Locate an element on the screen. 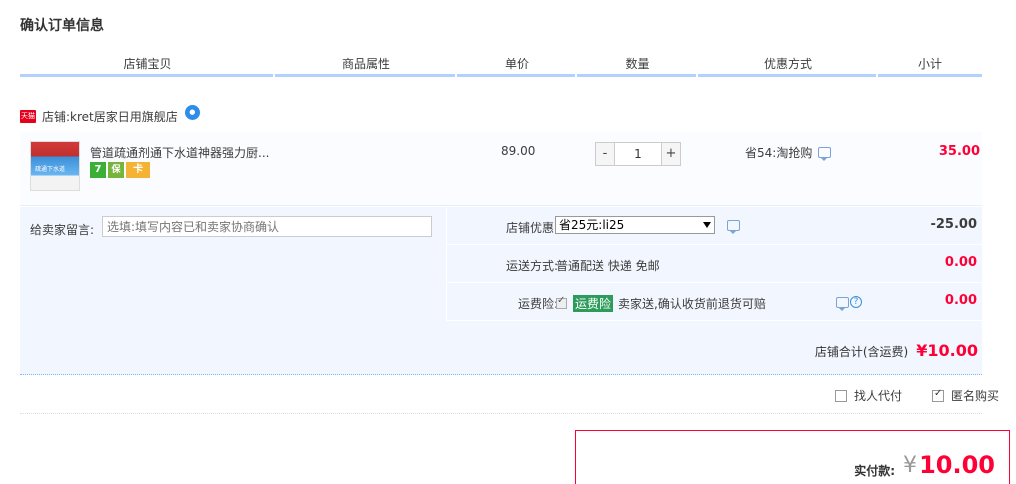 Image resolution: width=1016 pixels, height=484 pixels. insurance-value: 运费险 卖家送,确认收货前退货可赔 is located at coordinates (661, 303).